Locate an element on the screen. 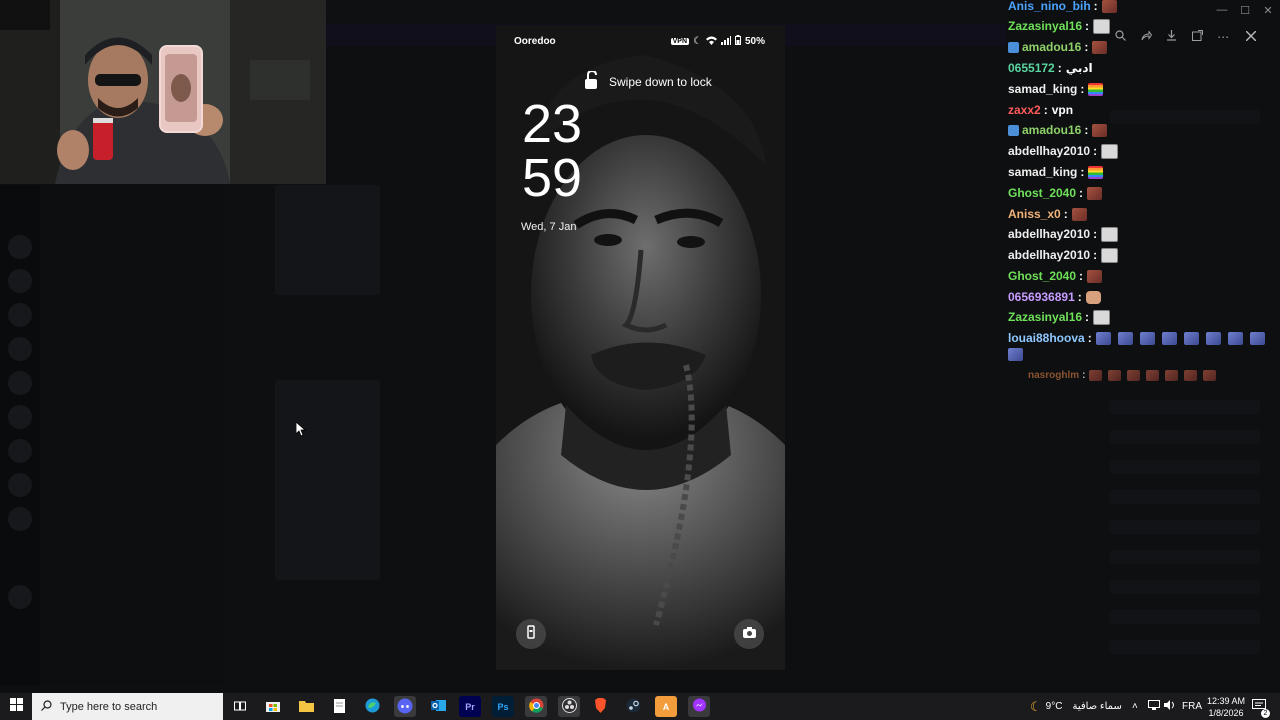  photoshop-icon: Ps is located at coordinates (503, 706).